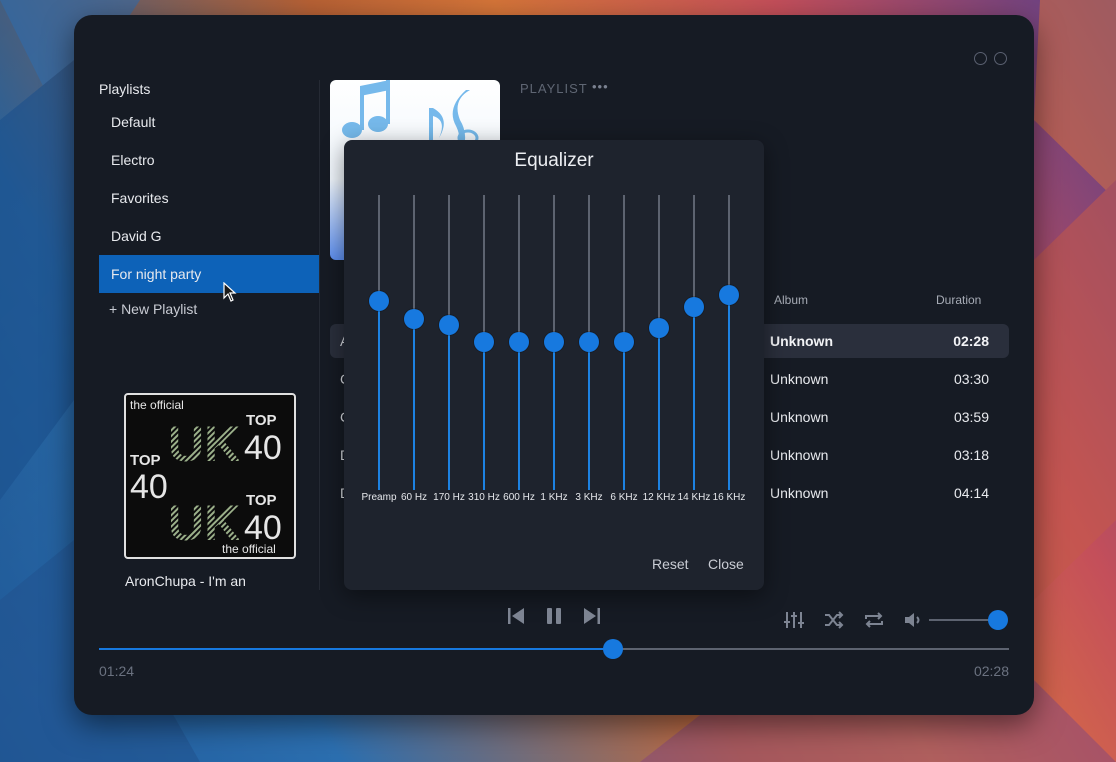 Image resolution: width=1116 pixels, height=762 pixels. What do you see at coordinates (356, 649) in the screenshot?
I see `seek-bar-fill` at bounding box center [356, 649].